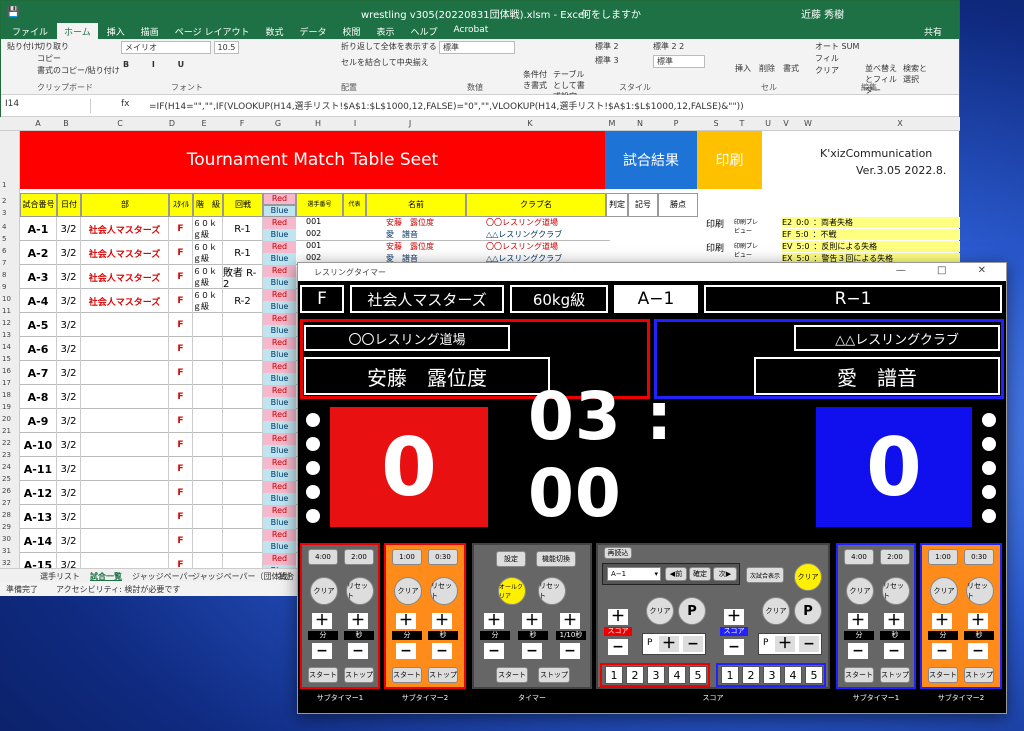 This screenshot has width=1024, height=731. Describe the element at coordinates (640, 123) in the screenshot. I see `column-header: N` at that location.